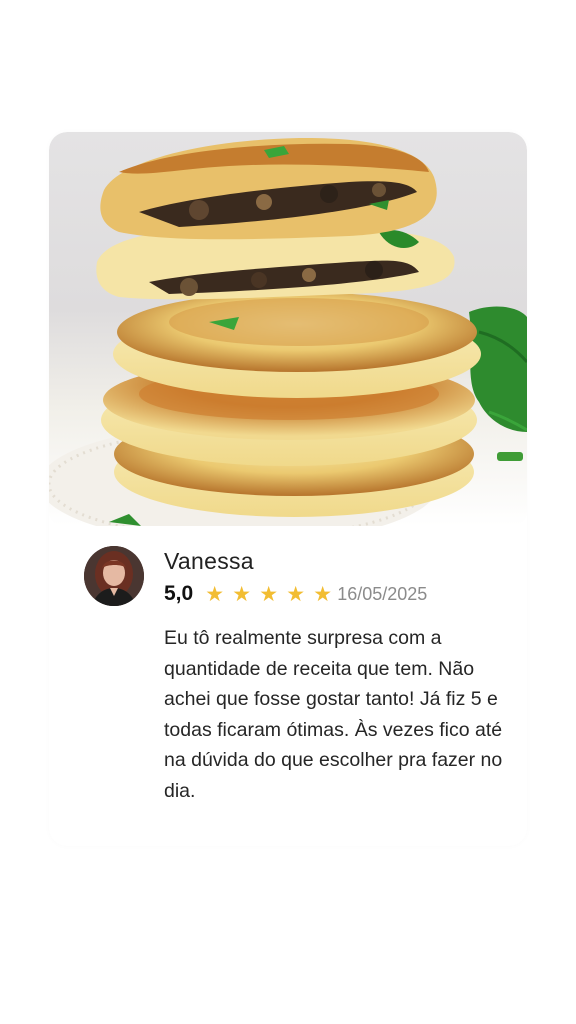  I want to click on review-date: 16/05/2025, so click(382, 593).